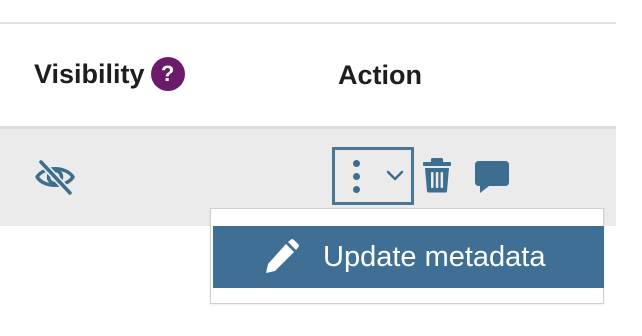 This screenshot has width=642, height=336. I want to click on comment-icon, so click(492, 177).